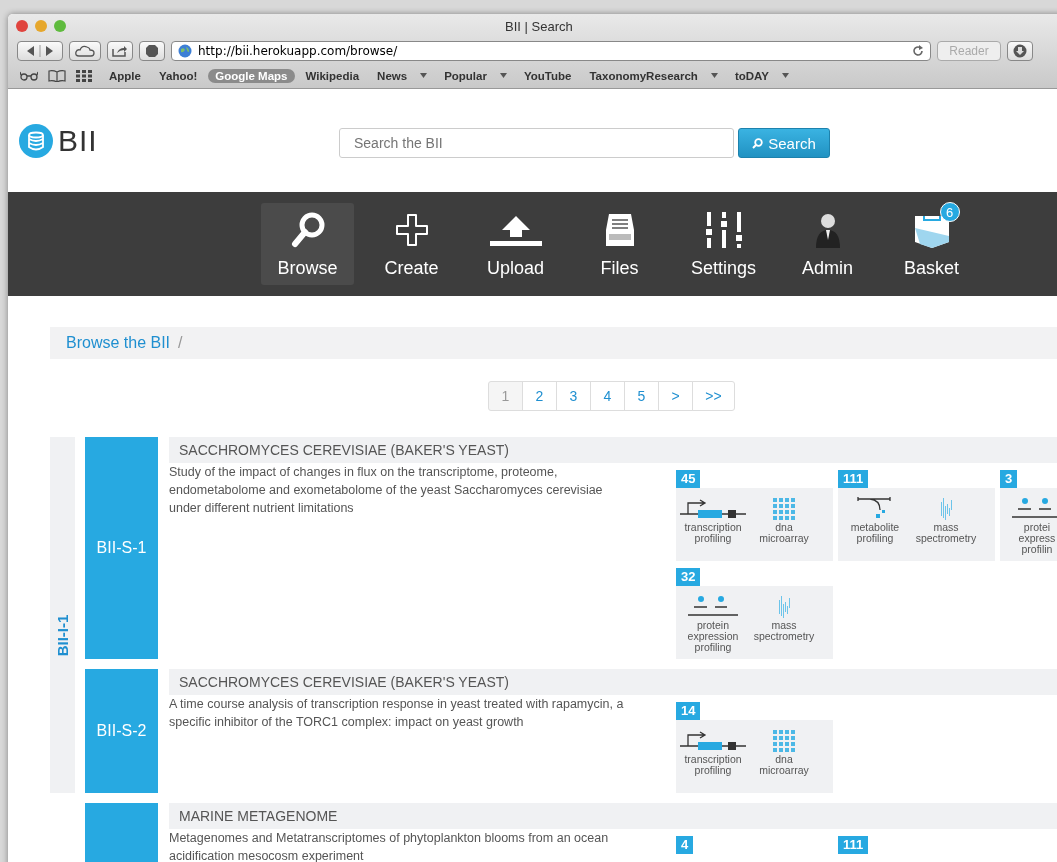 This screenshot has height=862, width=1057. What do you see at coordinates (573, 396) in the screenshot?
I see `page-button: 3` at bounding box center [573, 396].